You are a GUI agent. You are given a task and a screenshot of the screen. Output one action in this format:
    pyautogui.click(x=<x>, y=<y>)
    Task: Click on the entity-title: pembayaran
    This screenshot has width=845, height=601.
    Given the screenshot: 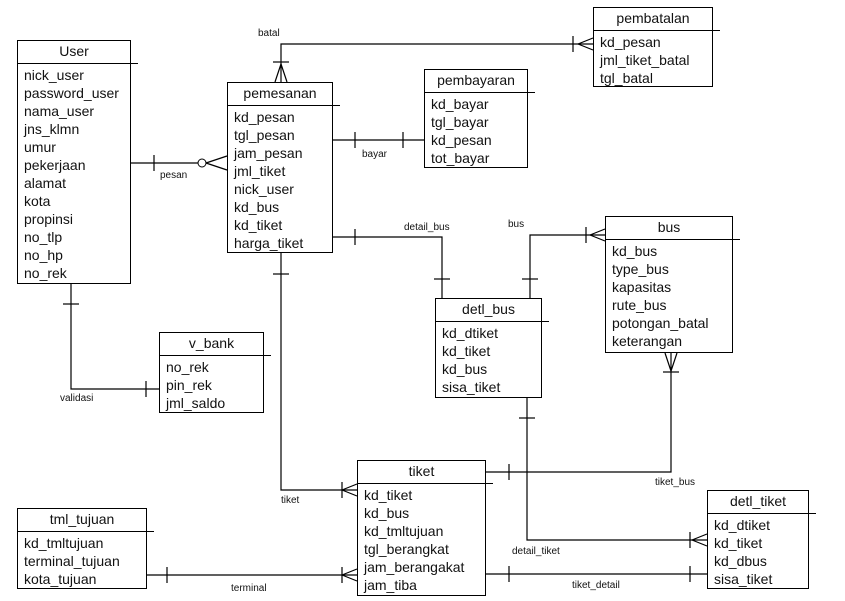 What is the action you would take?
    pyautogui.click(x=480, y=81)
    